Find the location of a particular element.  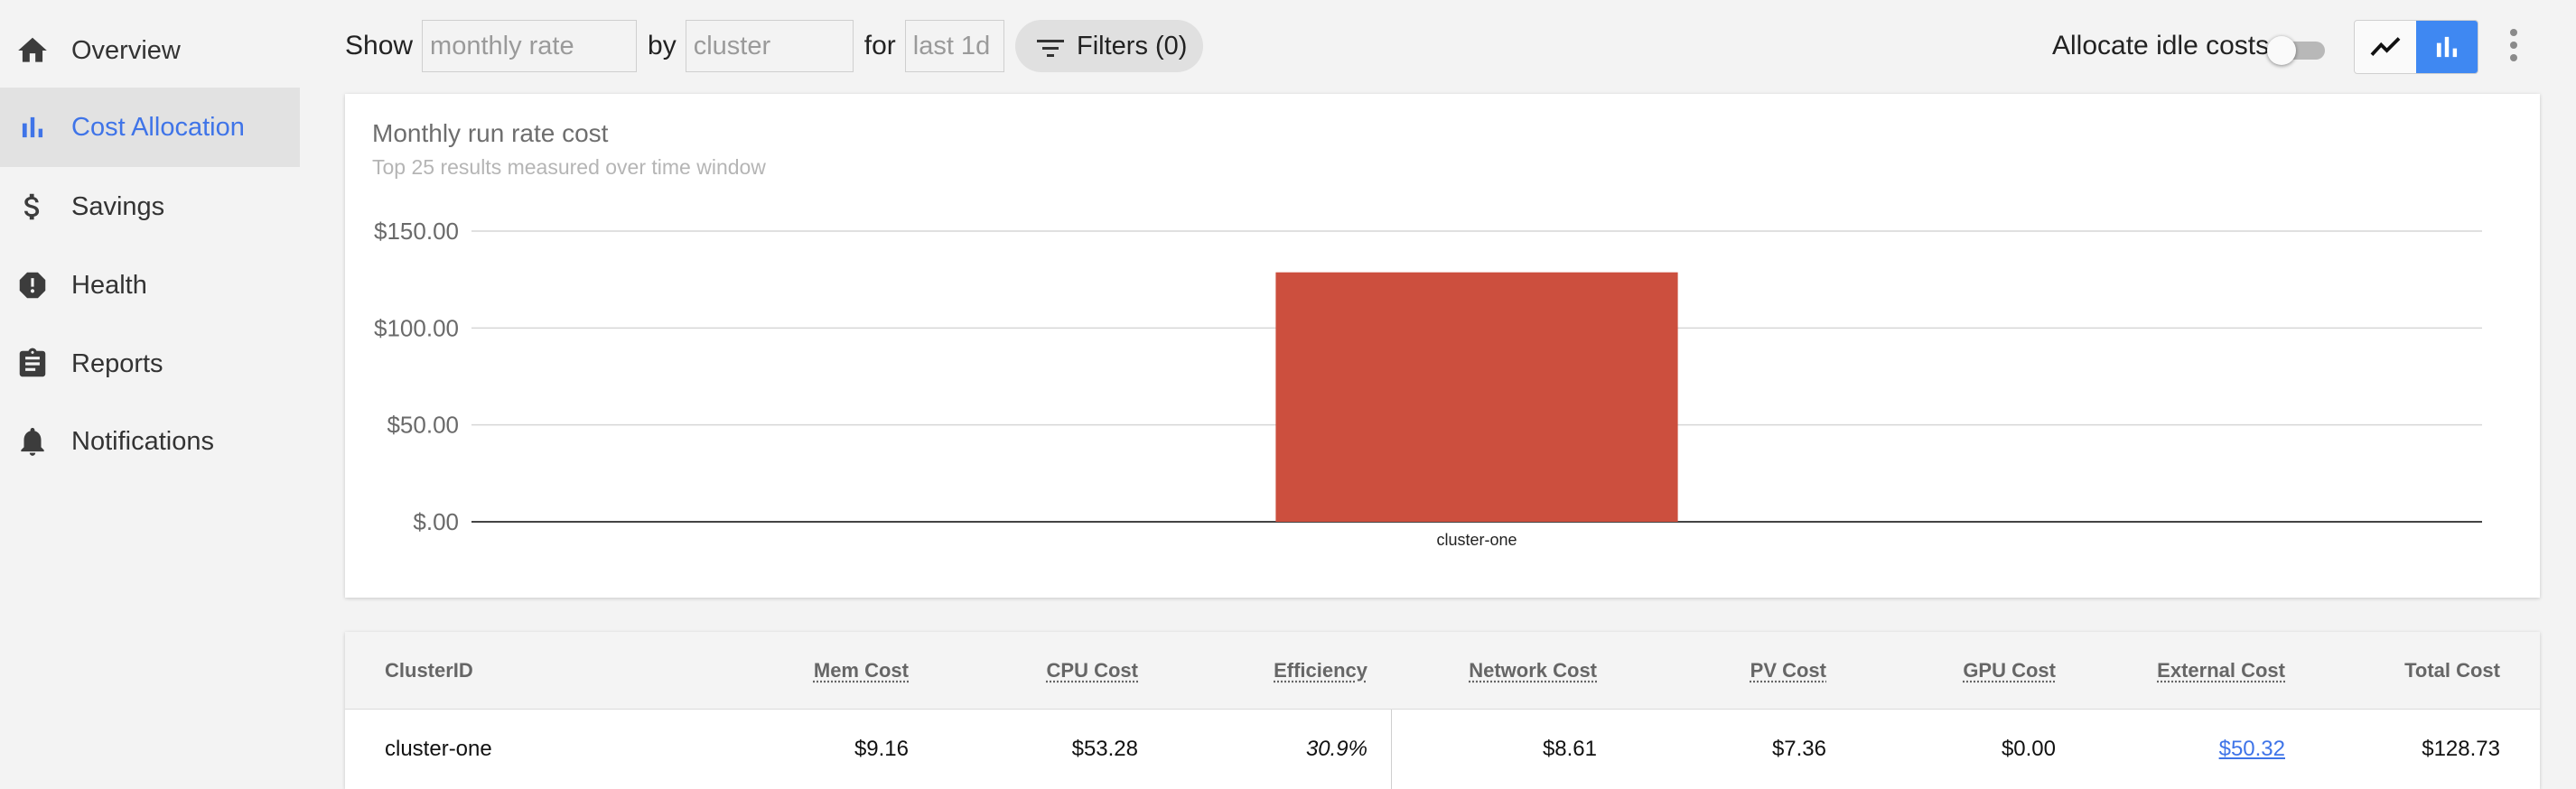

filter-icon is located at coordinates (1050, 47).